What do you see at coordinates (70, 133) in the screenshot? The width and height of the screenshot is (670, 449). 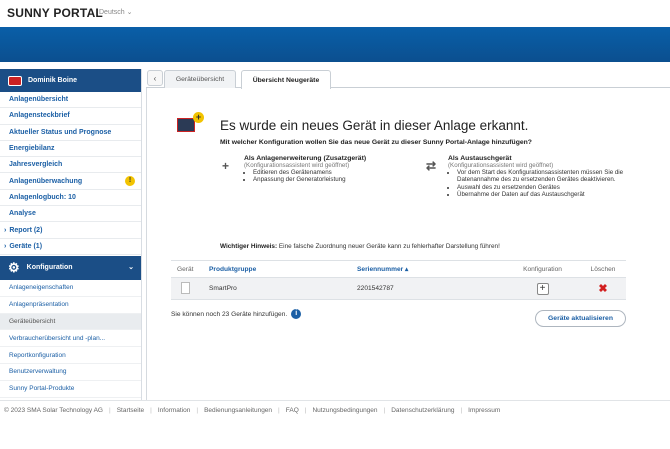 I see `sidebar-item-status-prognose: Aktueller Status und Prognose` at bounding box center [70, 133].